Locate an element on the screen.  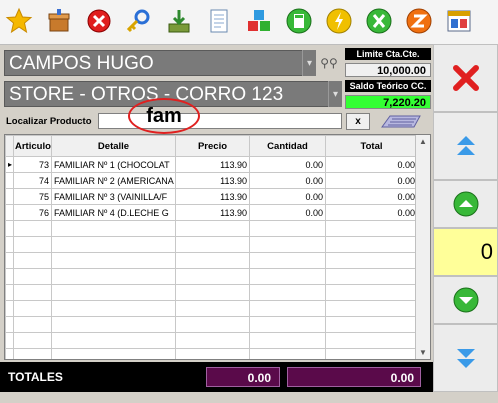
document-icon is located at coordinates (219, 21).